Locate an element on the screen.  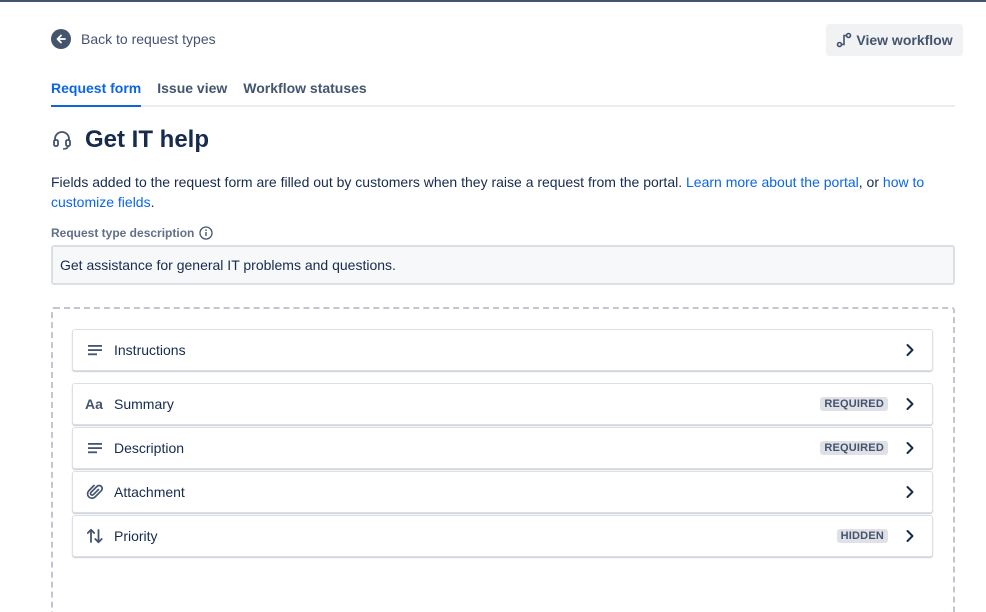
page-title: Get IT help is located at coordinates (147, 139).